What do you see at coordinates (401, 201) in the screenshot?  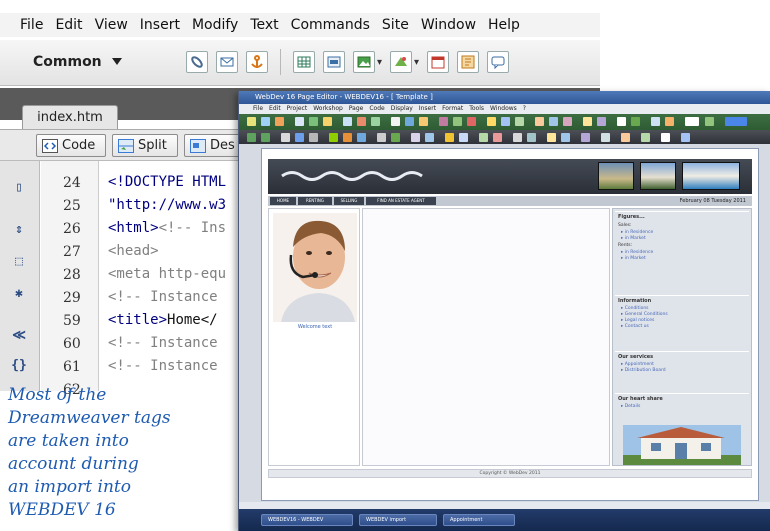 I see `nav-item-find-agent: FIND AN ESTATE AGENT` at bounding box center [401, 201].